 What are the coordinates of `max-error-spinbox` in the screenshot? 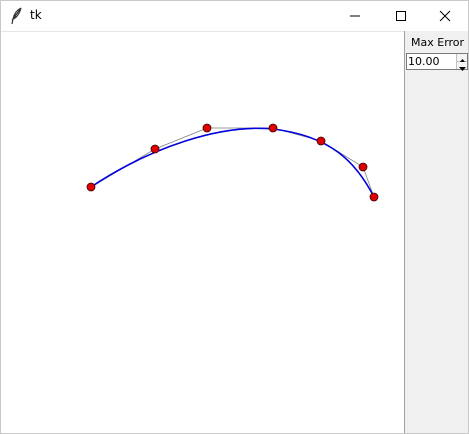 It's located at (437, 62).